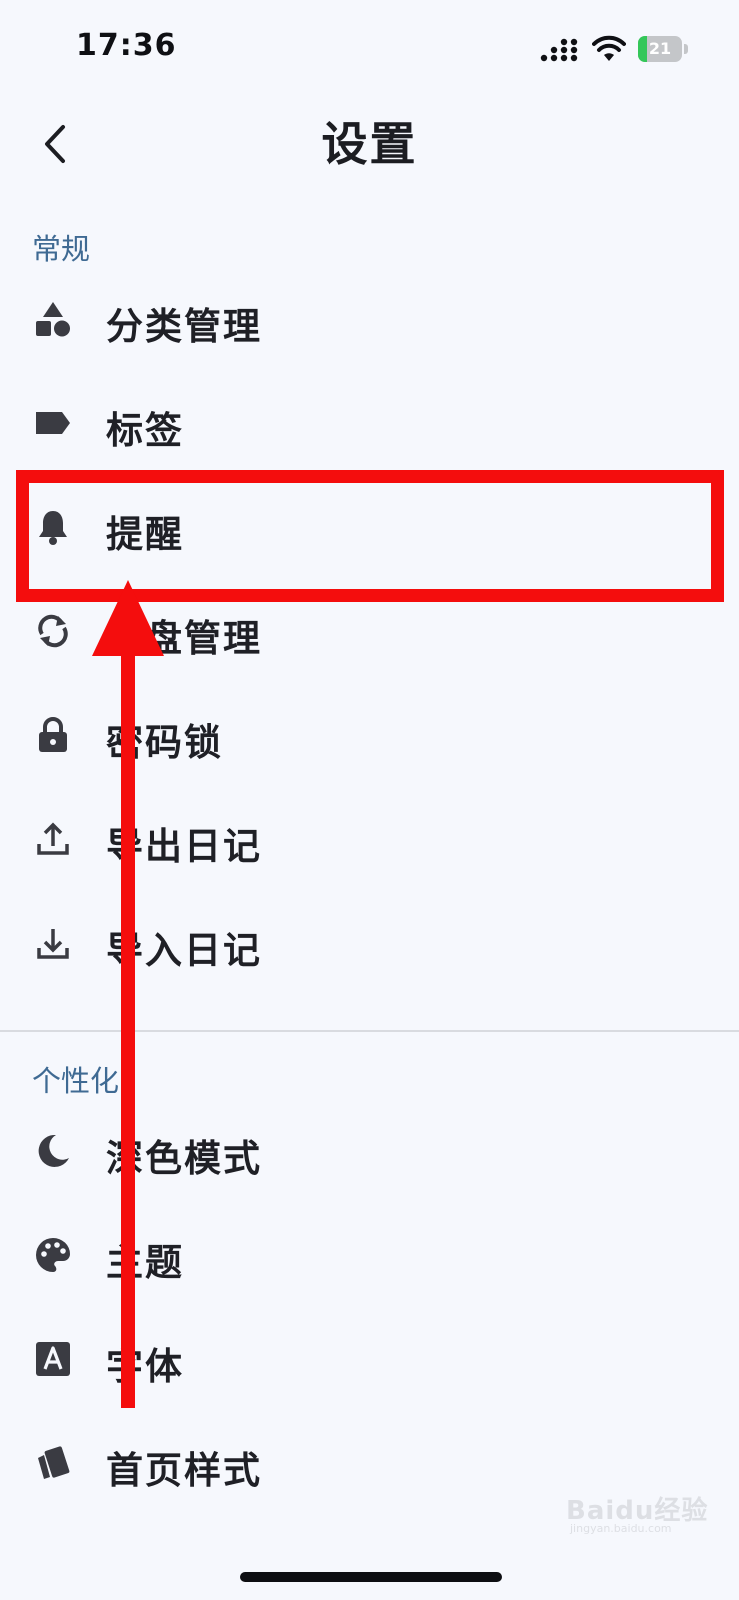 This screenshot has width=739, height=1600. I want to click on watermark-subtext: jingyan.baidu.com, so click(621, 1528).